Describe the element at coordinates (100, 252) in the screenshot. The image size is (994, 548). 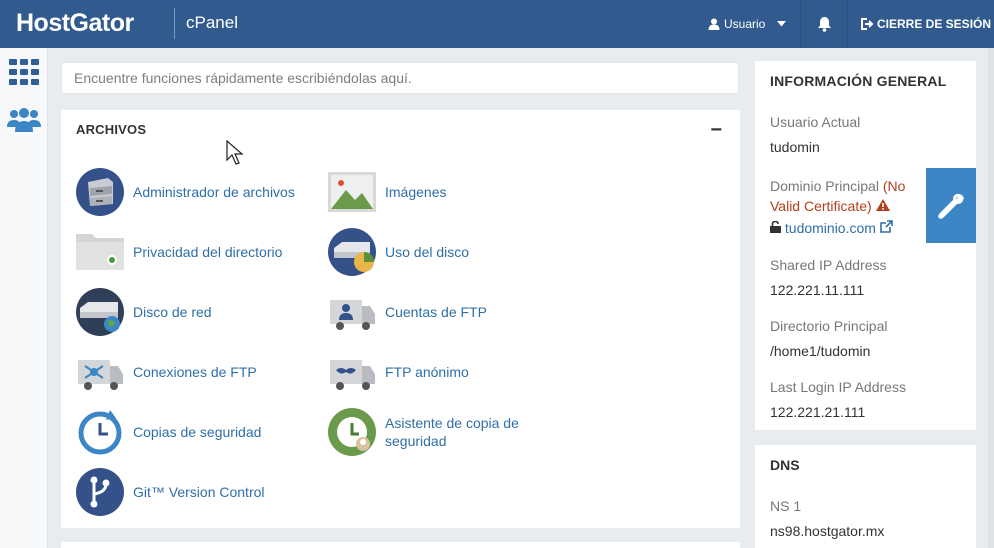
I see `directory-privacy-icon` at that location.